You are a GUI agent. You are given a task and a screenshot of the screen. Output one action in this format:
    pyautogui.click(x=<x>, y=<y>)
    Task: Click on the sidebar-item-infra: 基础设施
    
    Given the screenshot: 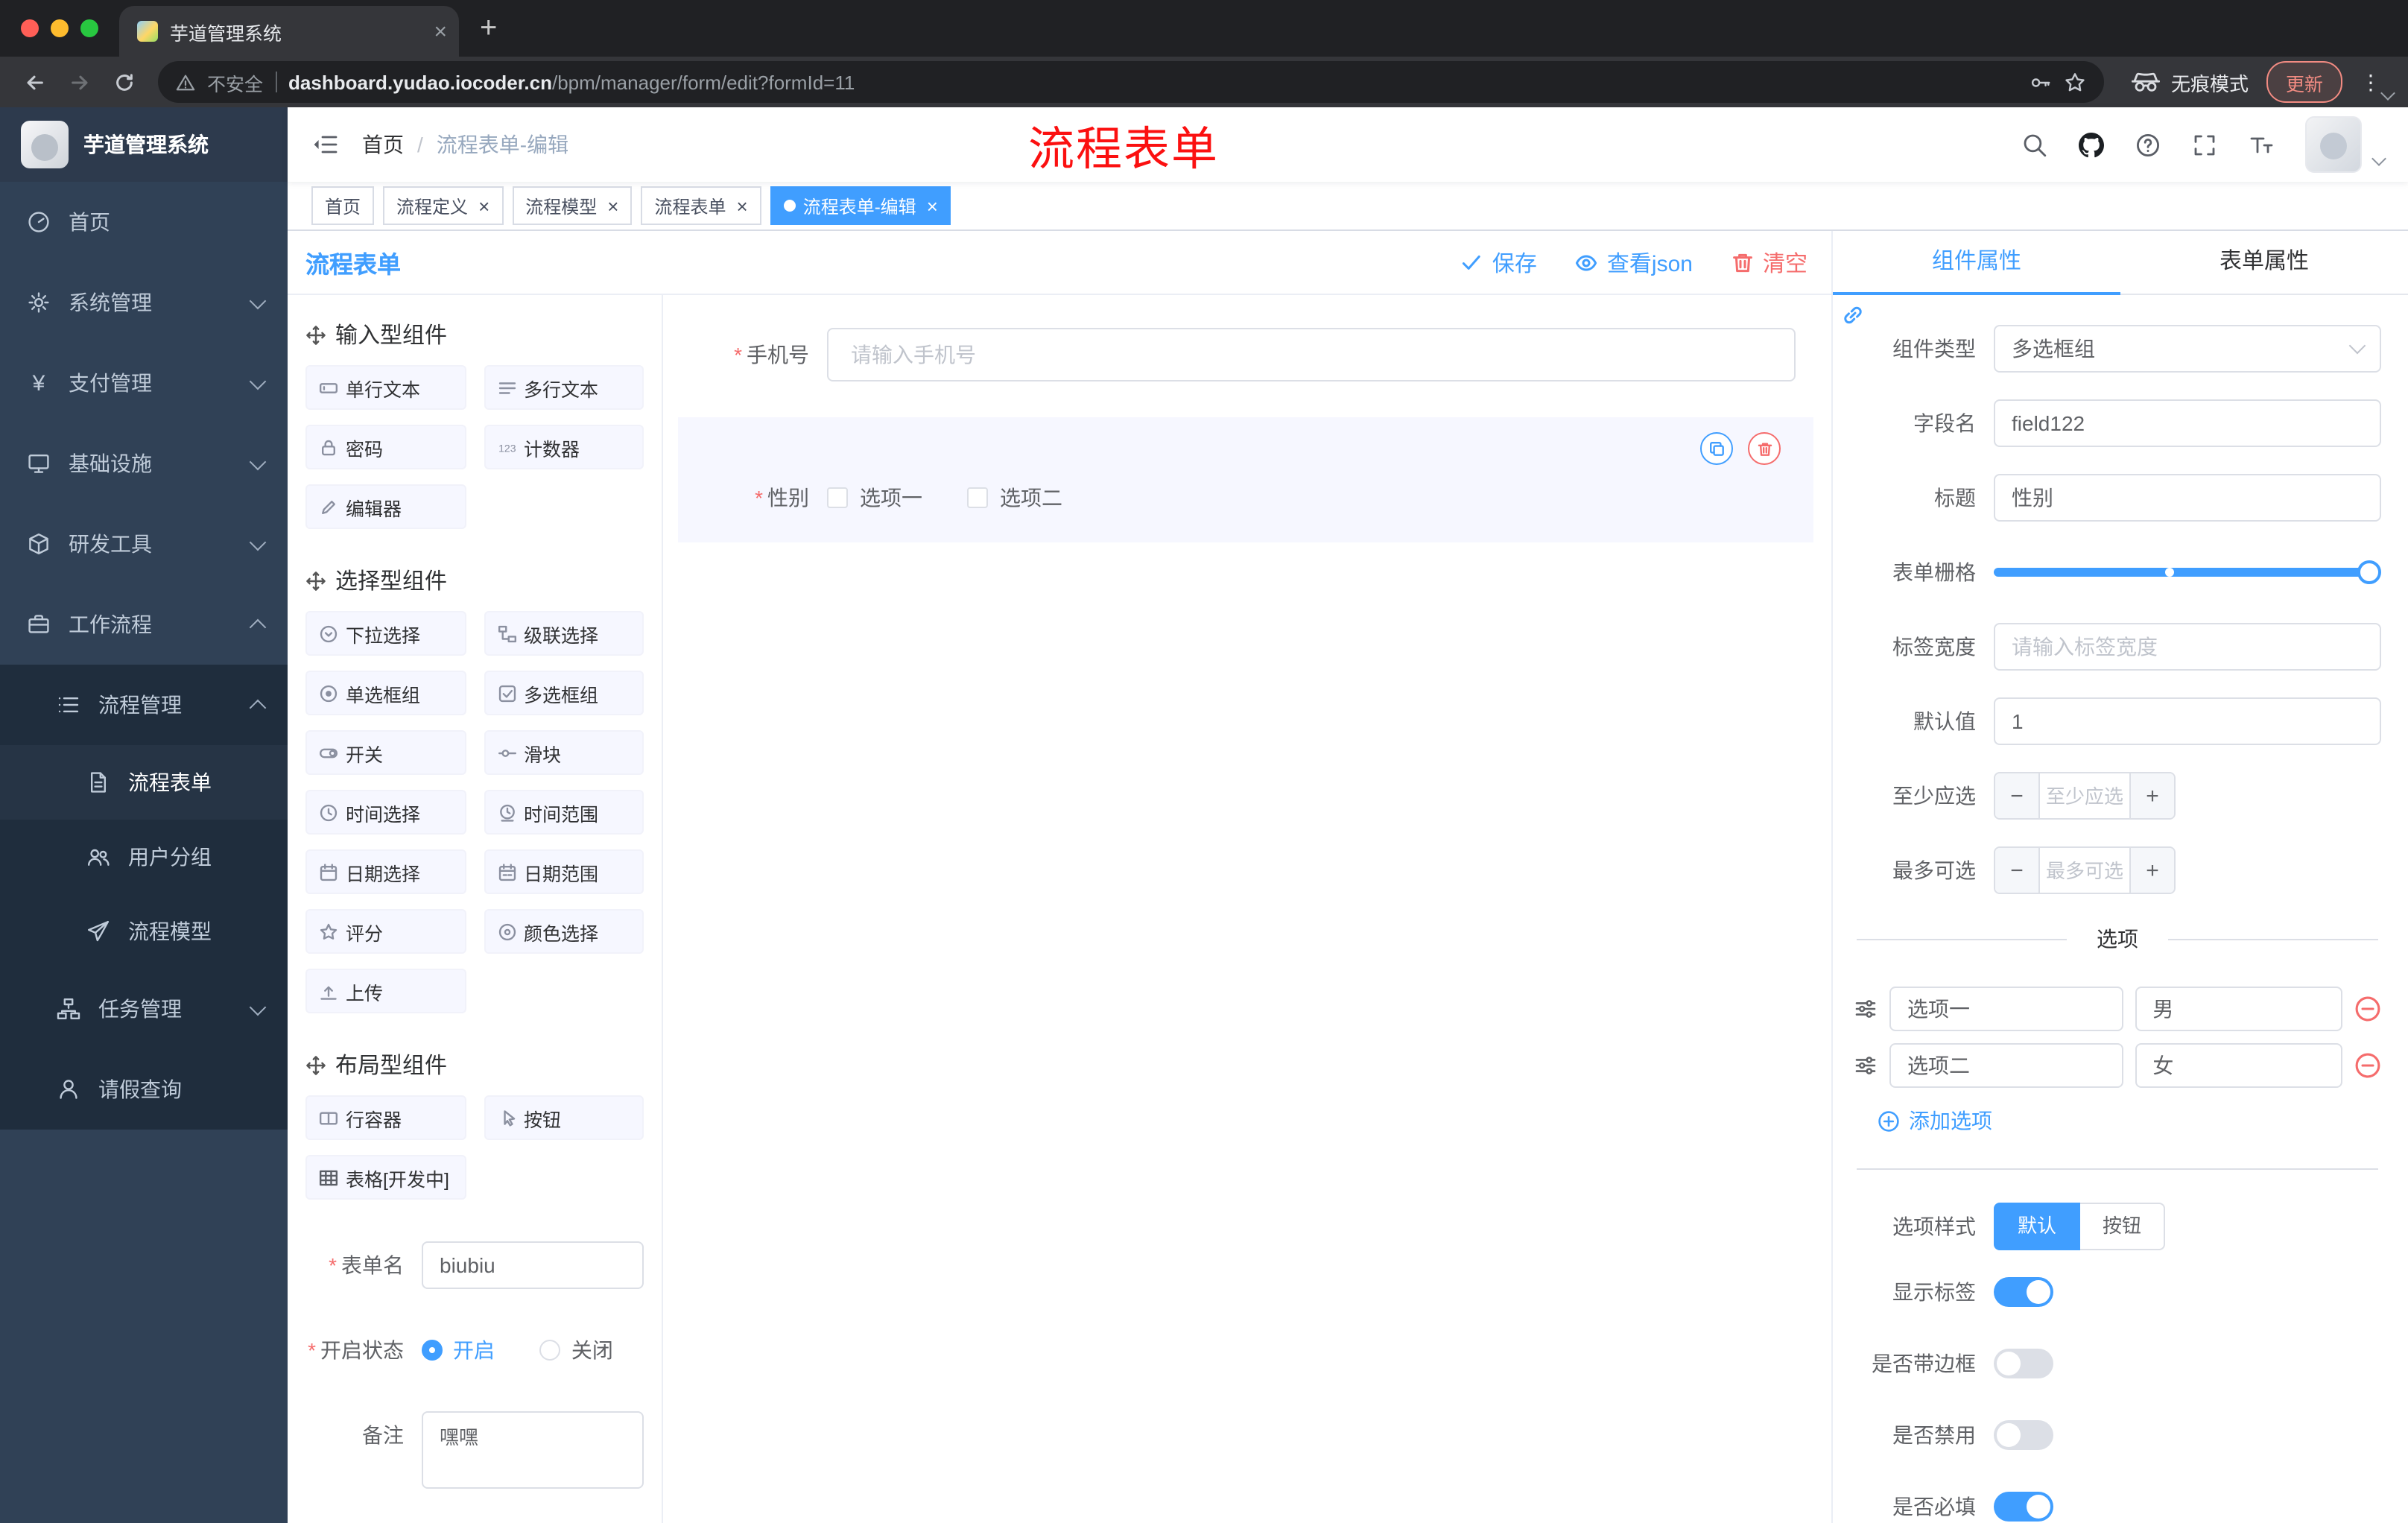 What is the action you would take?
    pyautogui.click(x=144, y=464)
    